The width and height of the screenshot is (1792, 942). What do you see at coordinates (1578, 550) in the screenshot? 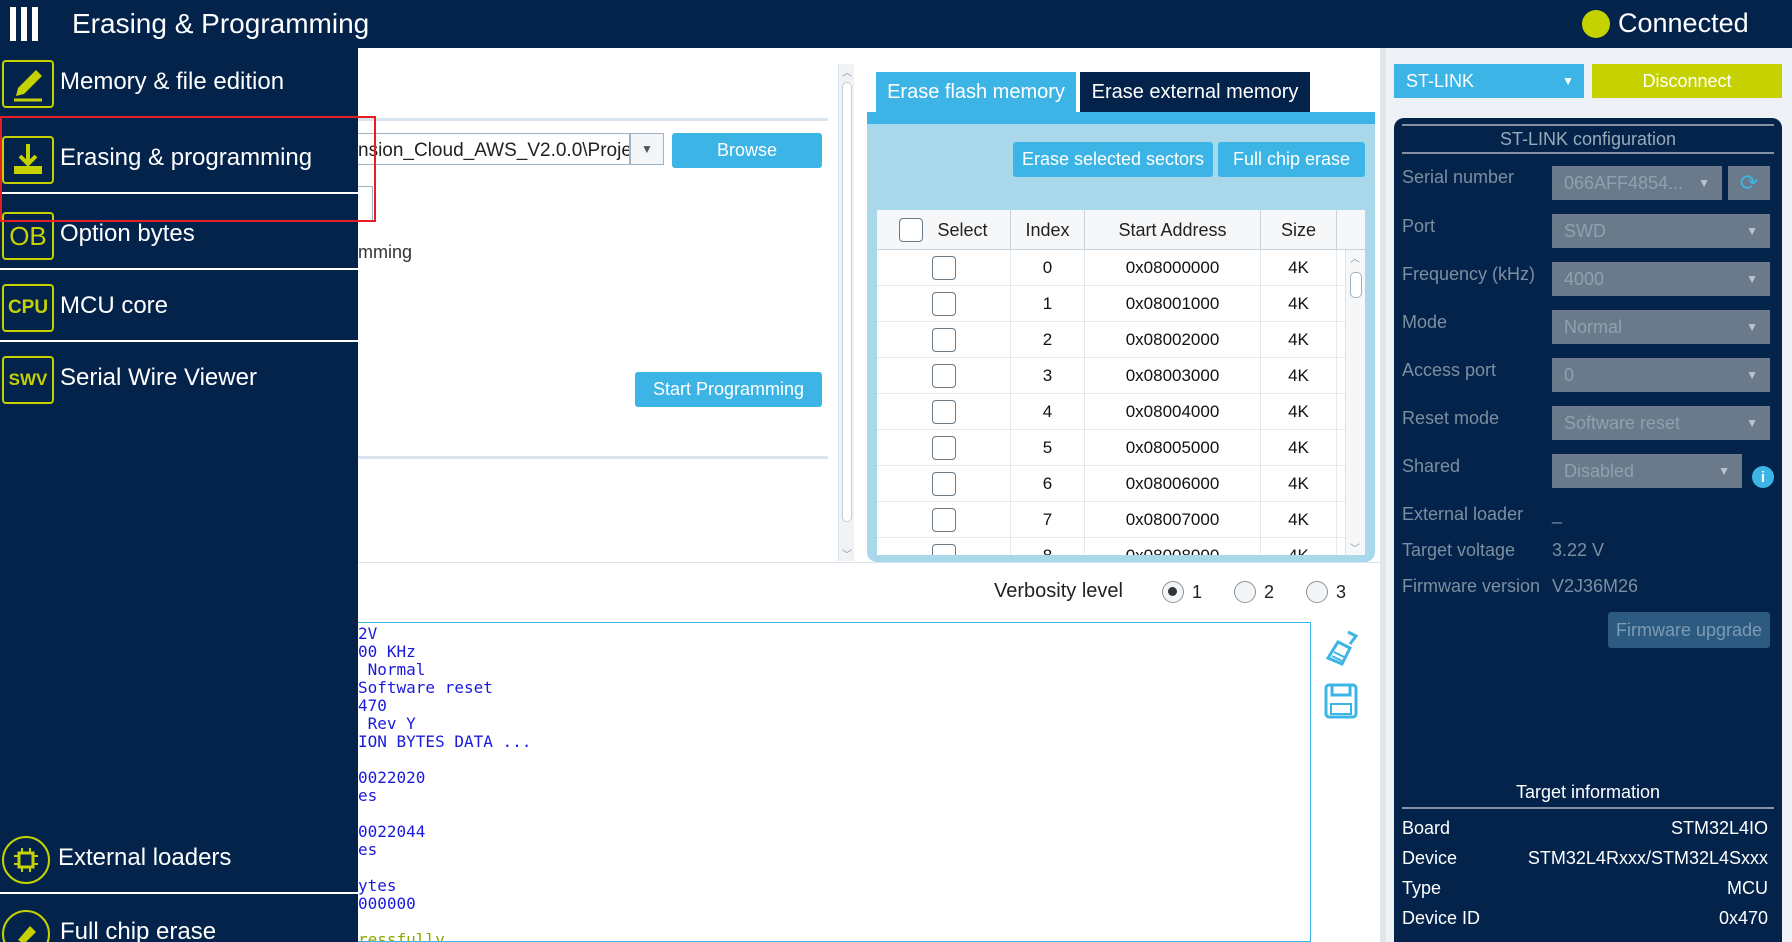
I see `target-voltage-value: 3.22 V` at bounding box center [1578, 550].